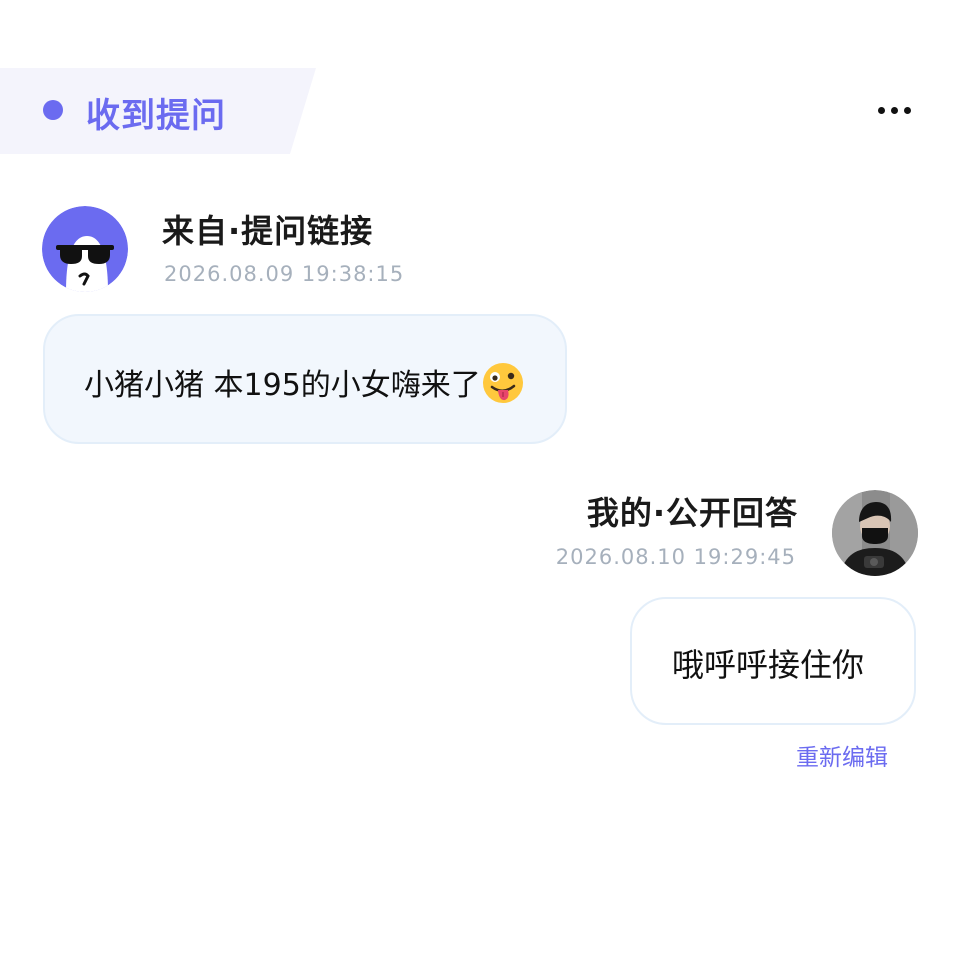  I want to click on more-horizontal-icon, so click(881, 110).